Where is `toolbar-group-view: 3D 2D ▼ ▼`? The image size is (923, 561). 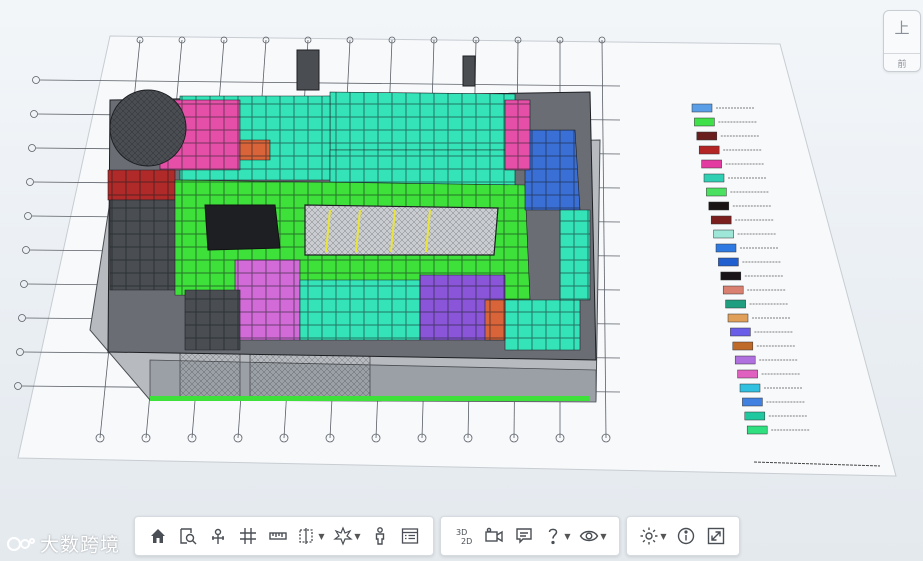 toolbar-group-view: 3D 2D ▼ ▼ is located at coordinates (530, 536).